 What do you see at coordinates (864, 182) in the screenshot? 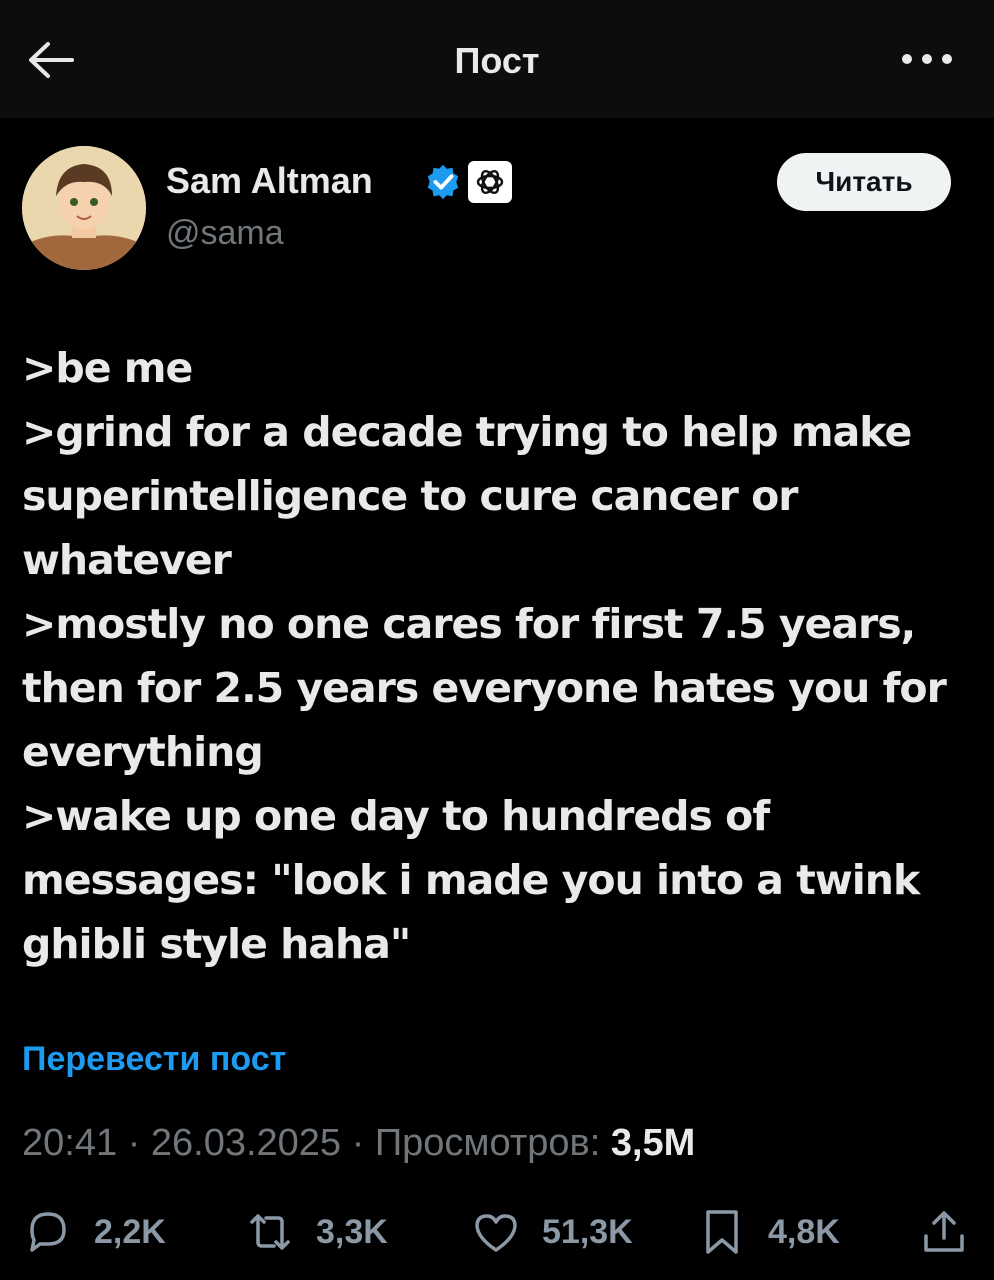
I see `follow-button: Читать` at bounding box center [864, 182].